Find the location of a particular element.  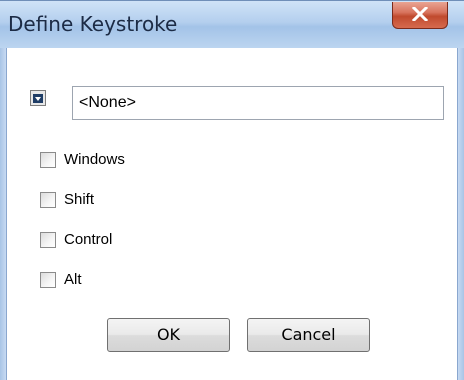

close-x-icon is located at coordinates (420, 14).